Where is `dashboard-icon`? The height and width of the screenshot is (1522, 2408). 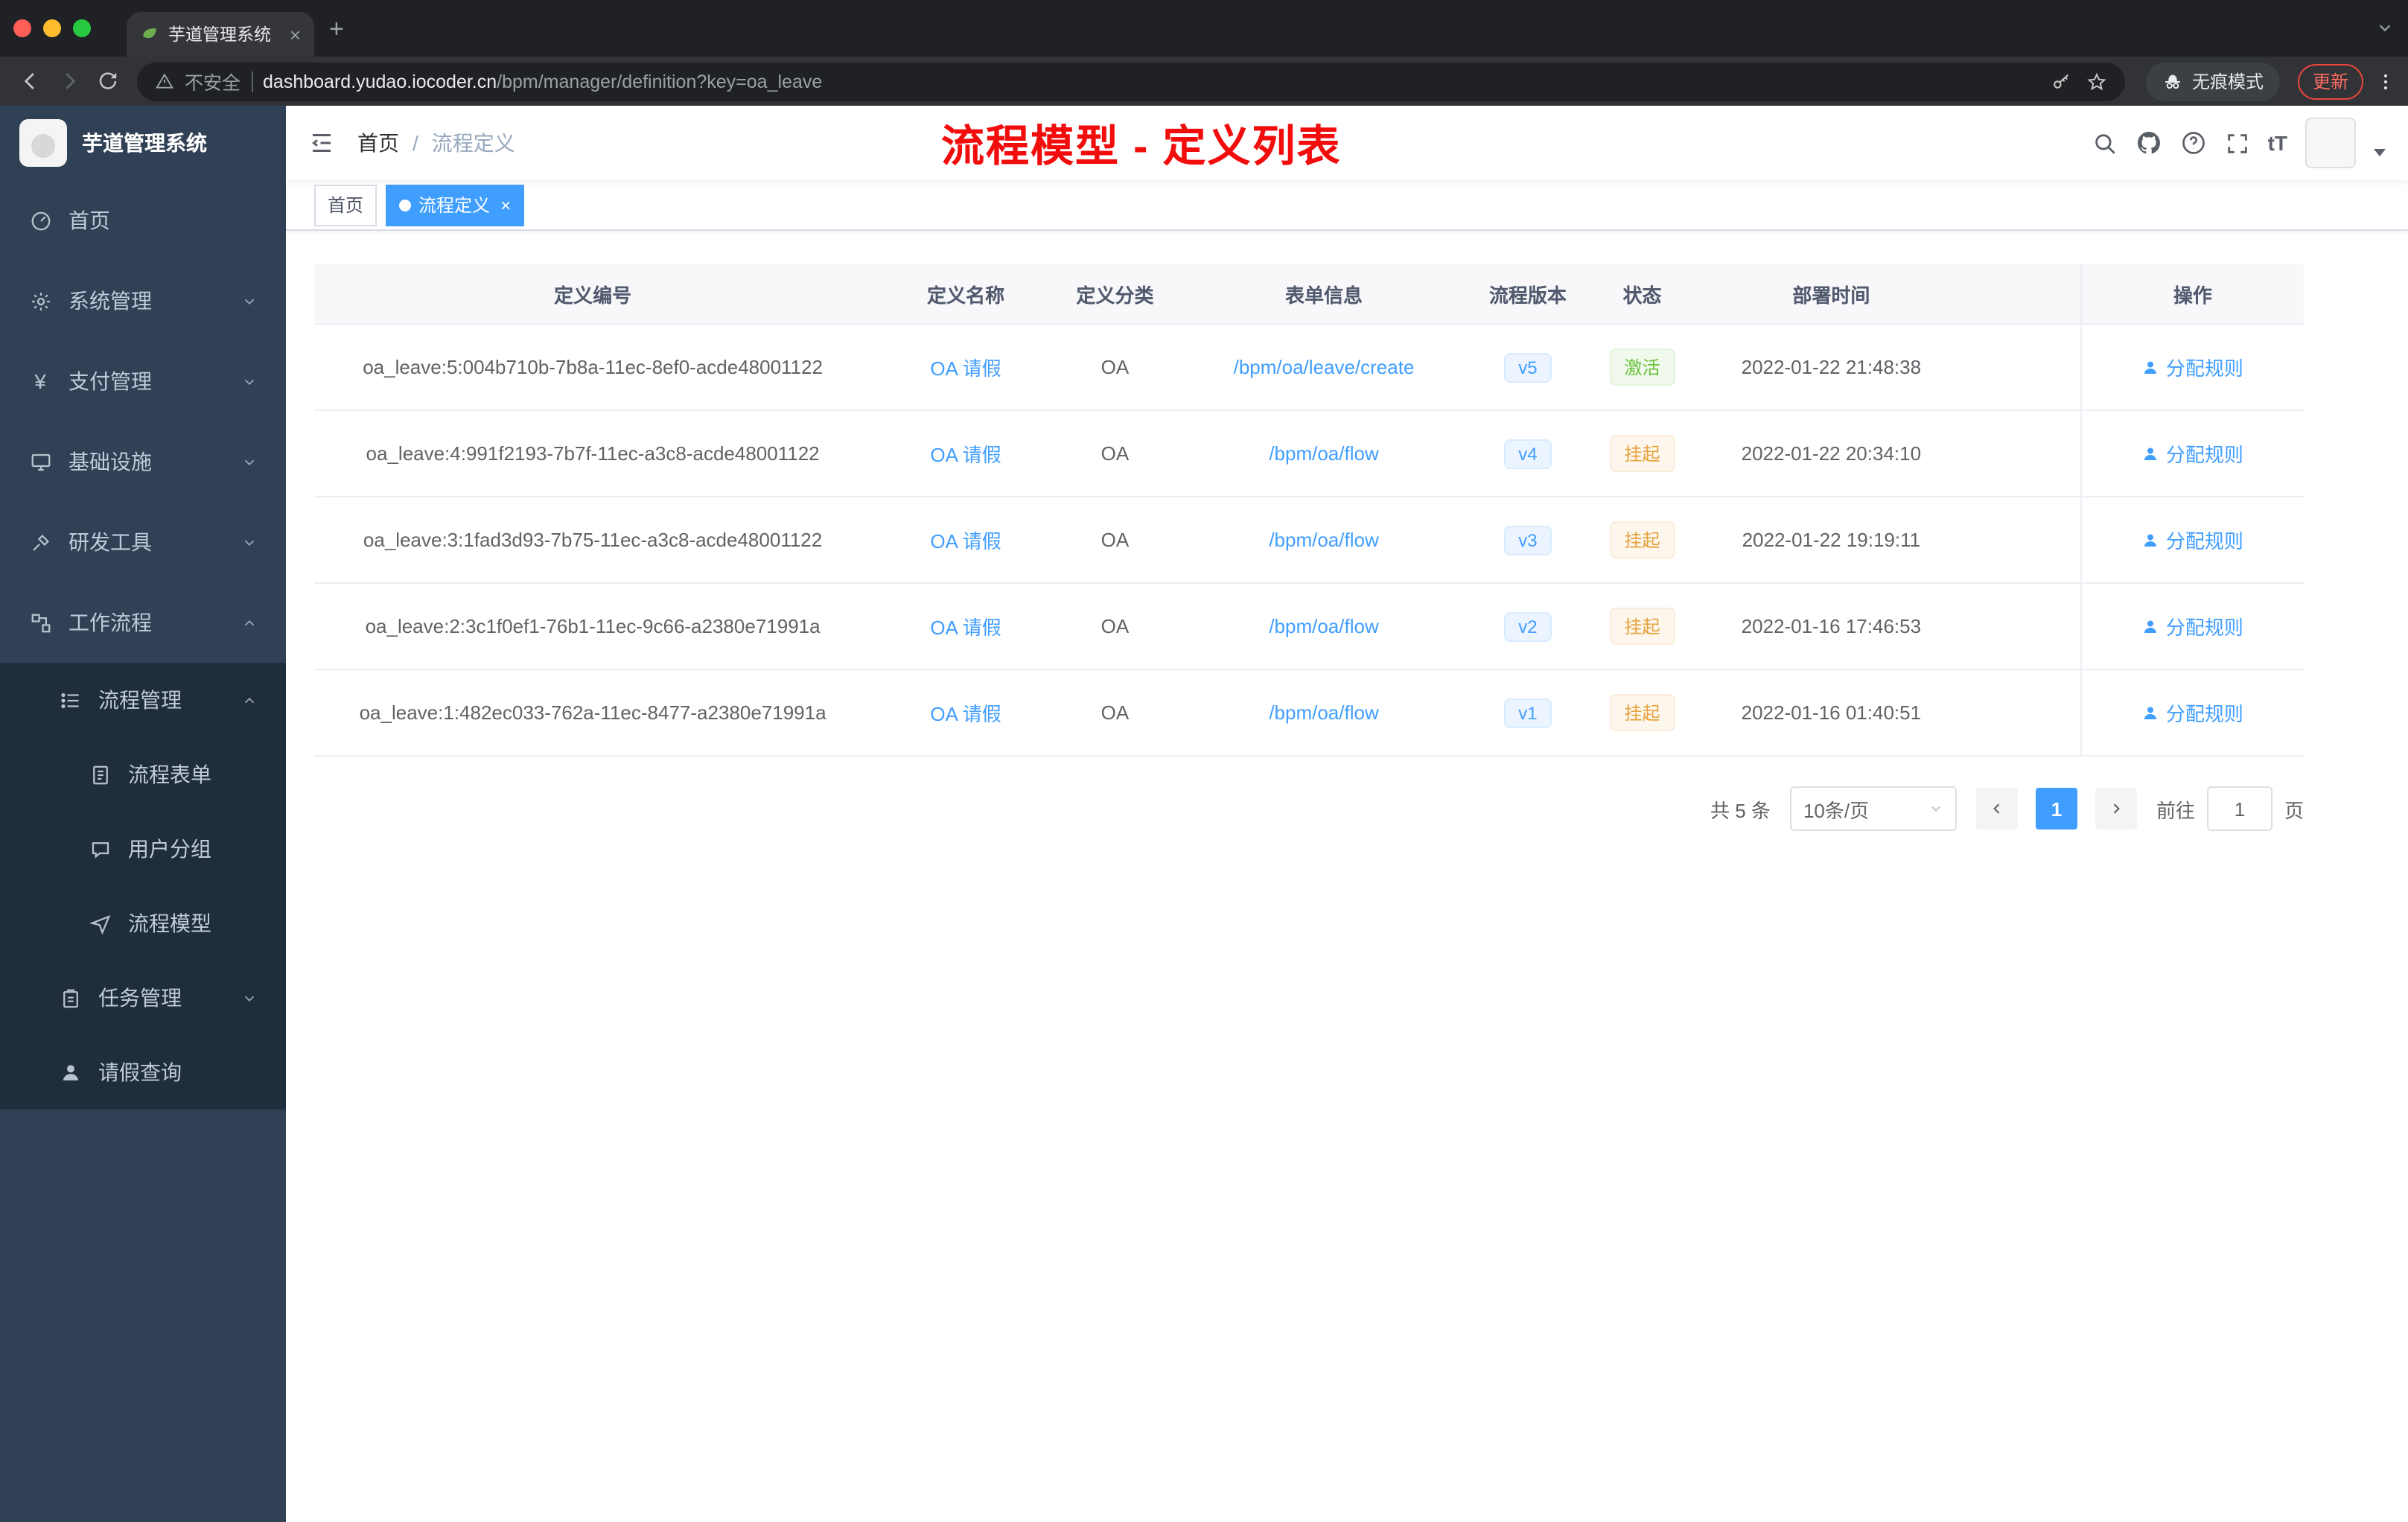 dashboard-icon is located at coordinates (40, 220).